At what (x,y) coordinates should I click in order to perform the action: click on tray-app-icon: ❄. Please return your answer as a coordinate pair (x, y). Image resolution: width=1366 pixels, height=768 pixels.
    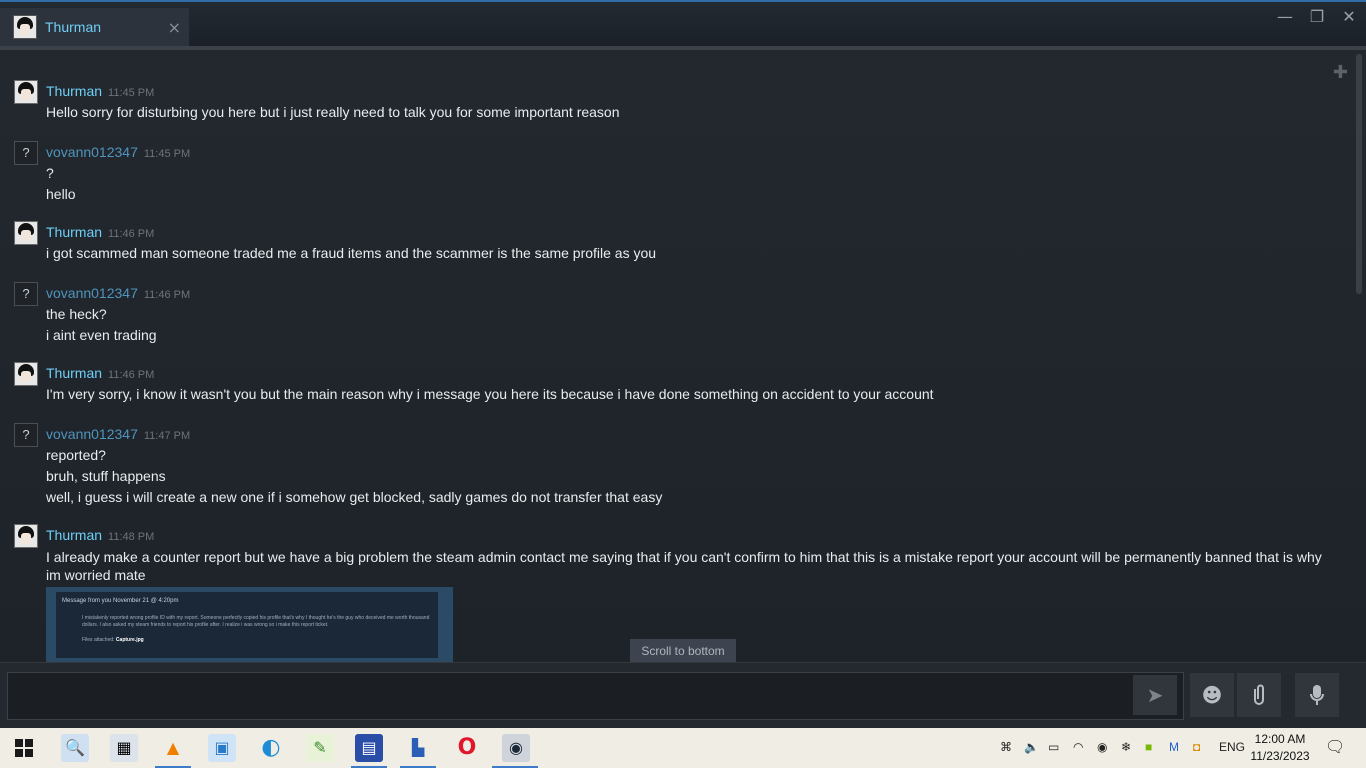
    Looking at the image, I should click on (1126, 747).